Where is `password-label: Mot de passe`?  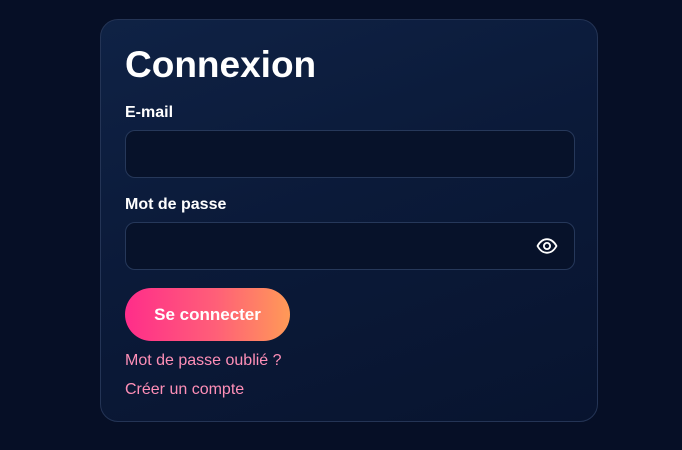 password-label: Mot de passe is located at coordinates (176, 204).